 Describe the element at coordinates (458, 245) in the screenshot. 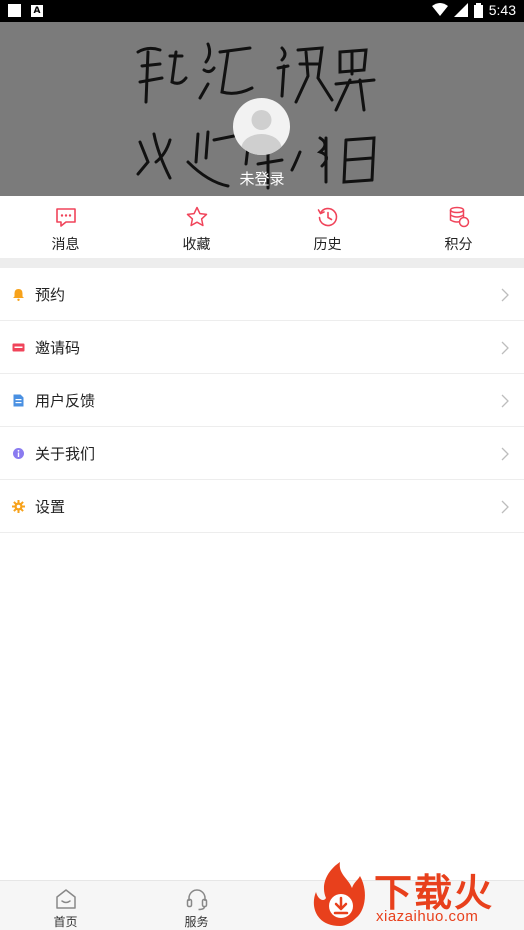

I see `quick-nav-label: 积分` at that location.